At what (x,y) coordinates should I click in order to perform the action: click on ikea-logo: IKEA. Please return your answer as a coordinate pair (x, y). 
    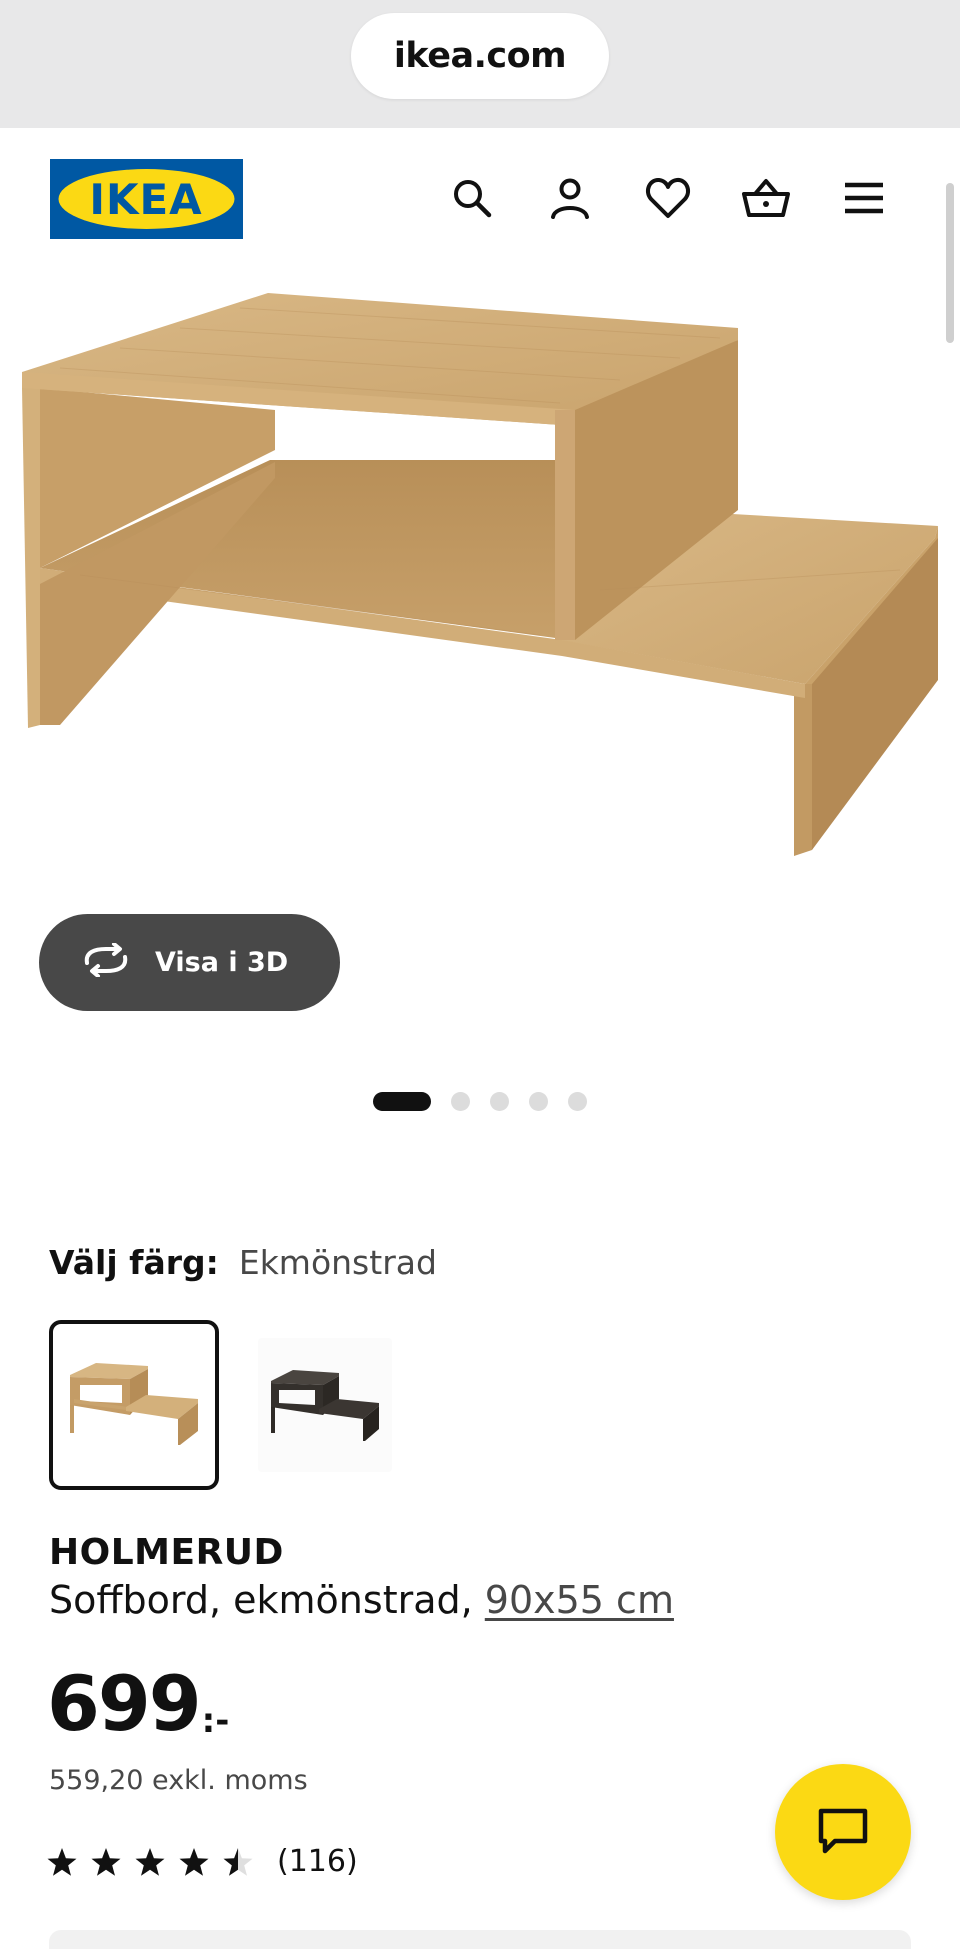
    Looking at the image, I should click on (146, 199).